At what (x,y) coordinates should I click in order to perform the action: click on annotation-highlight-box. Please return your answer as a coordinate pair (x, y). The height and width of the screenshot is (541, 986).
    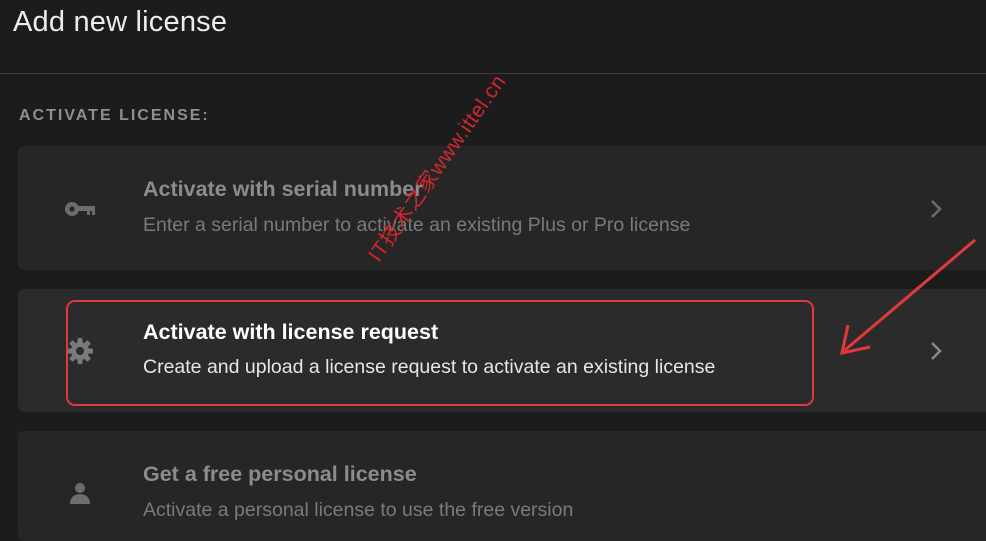
    Looking at the image, I should click on (440, 353).